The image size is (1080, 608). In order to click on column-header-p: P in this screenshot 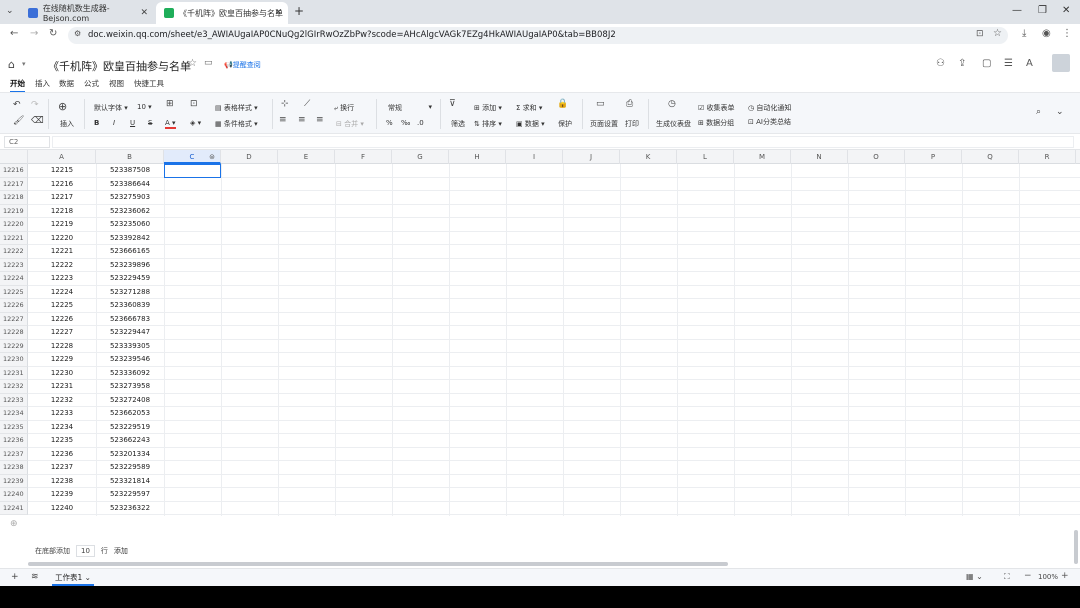, I will do `click(933, 157)`.